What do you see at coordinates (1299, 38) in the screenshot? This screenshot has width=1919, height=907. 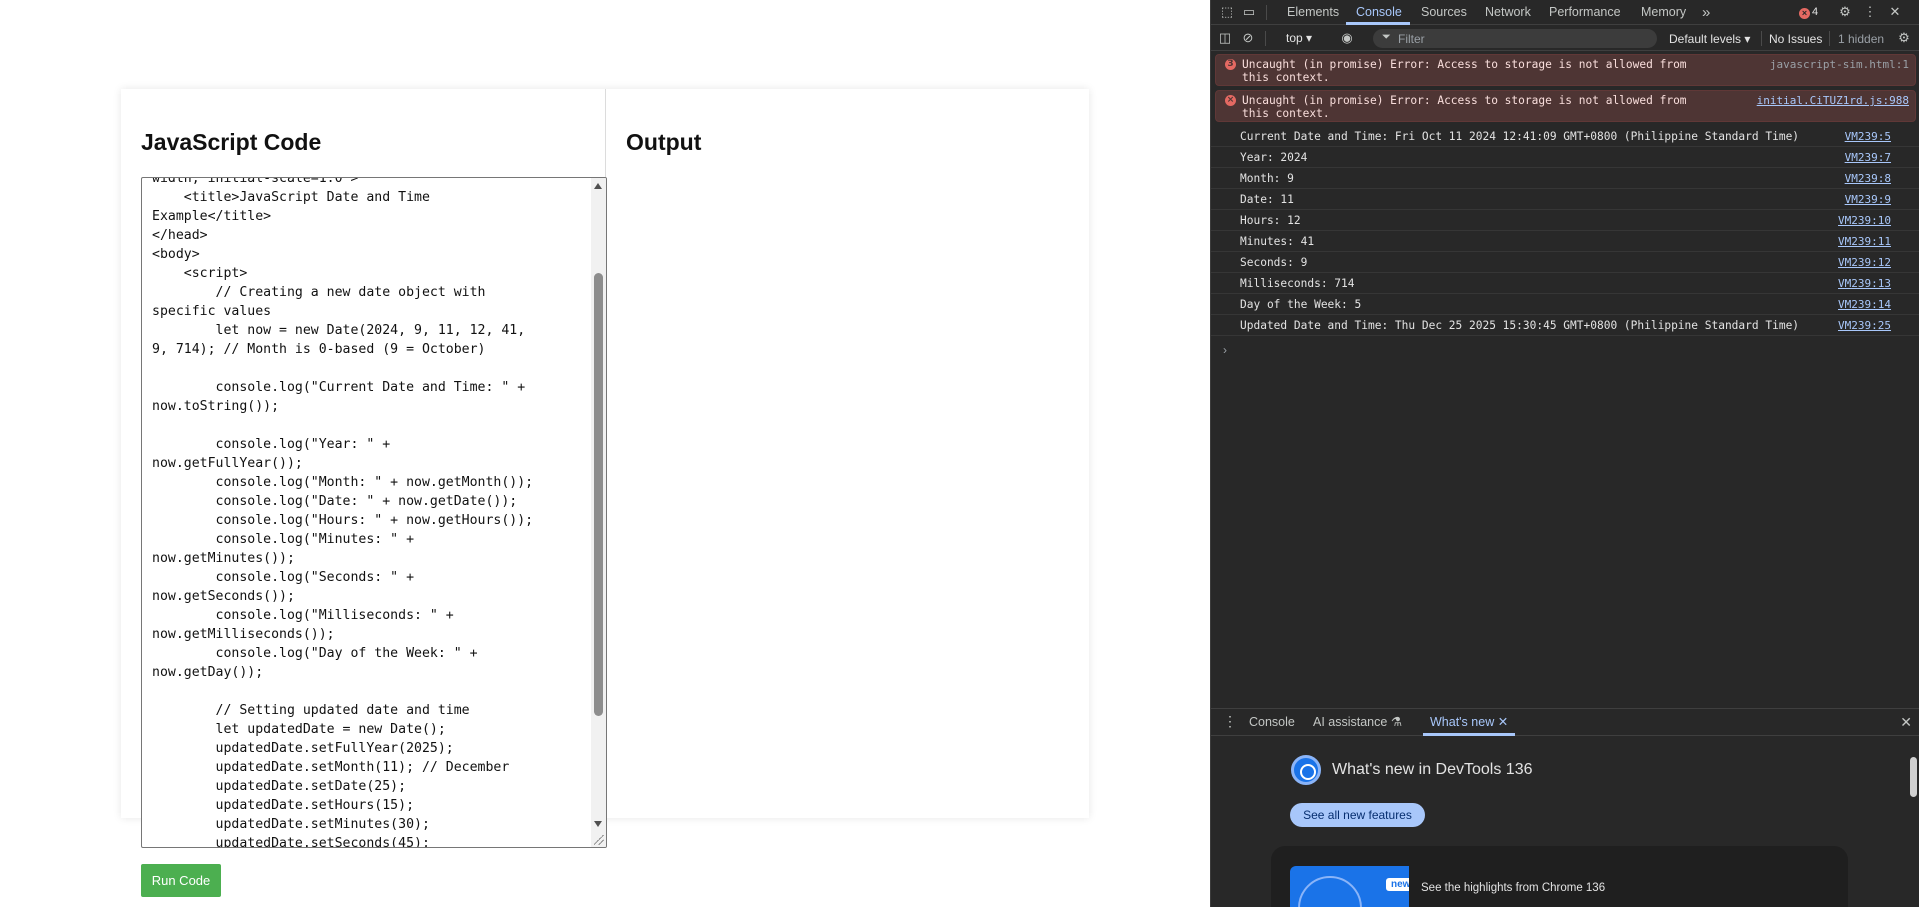 I see `context-selector: top ▾` at bounding box center [1299, 38].